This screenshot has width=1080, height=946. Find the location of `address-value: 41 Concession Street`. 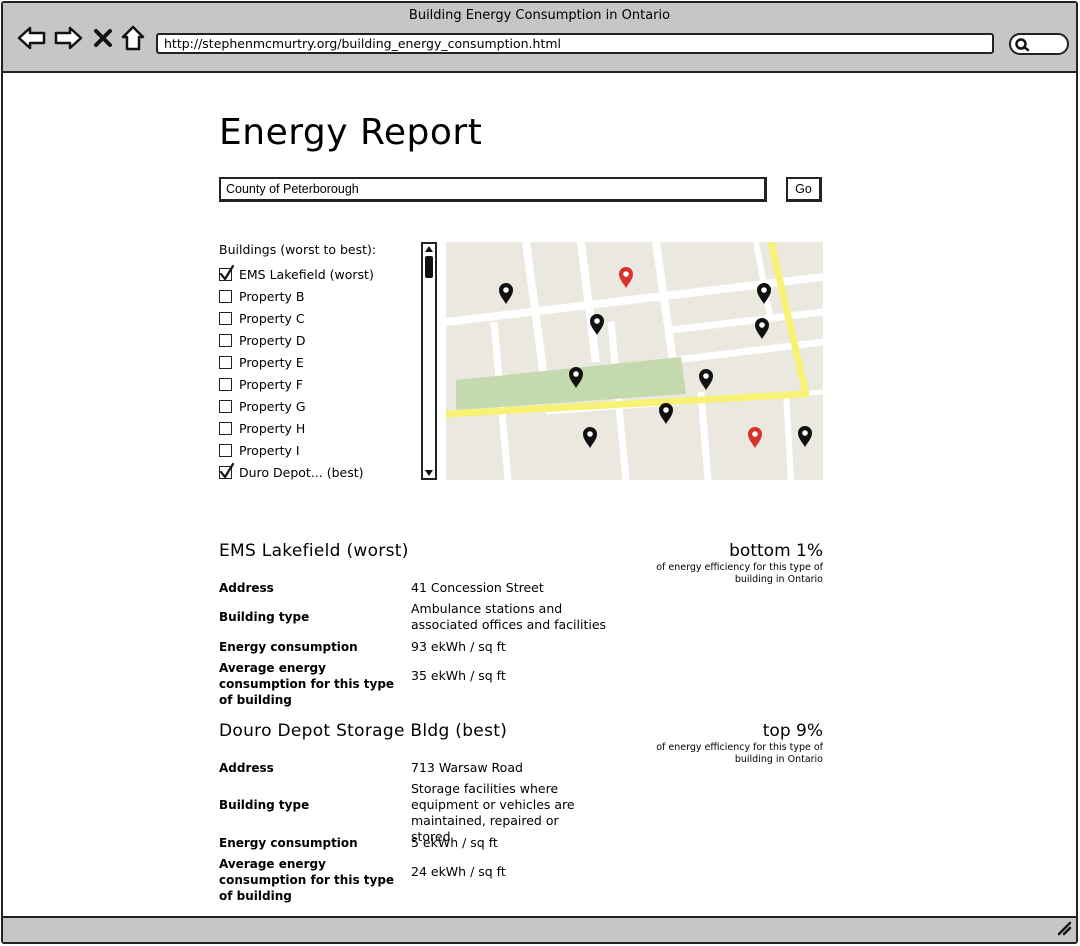

address-value: 41 Concession Street is located at coordinates (477, 587).